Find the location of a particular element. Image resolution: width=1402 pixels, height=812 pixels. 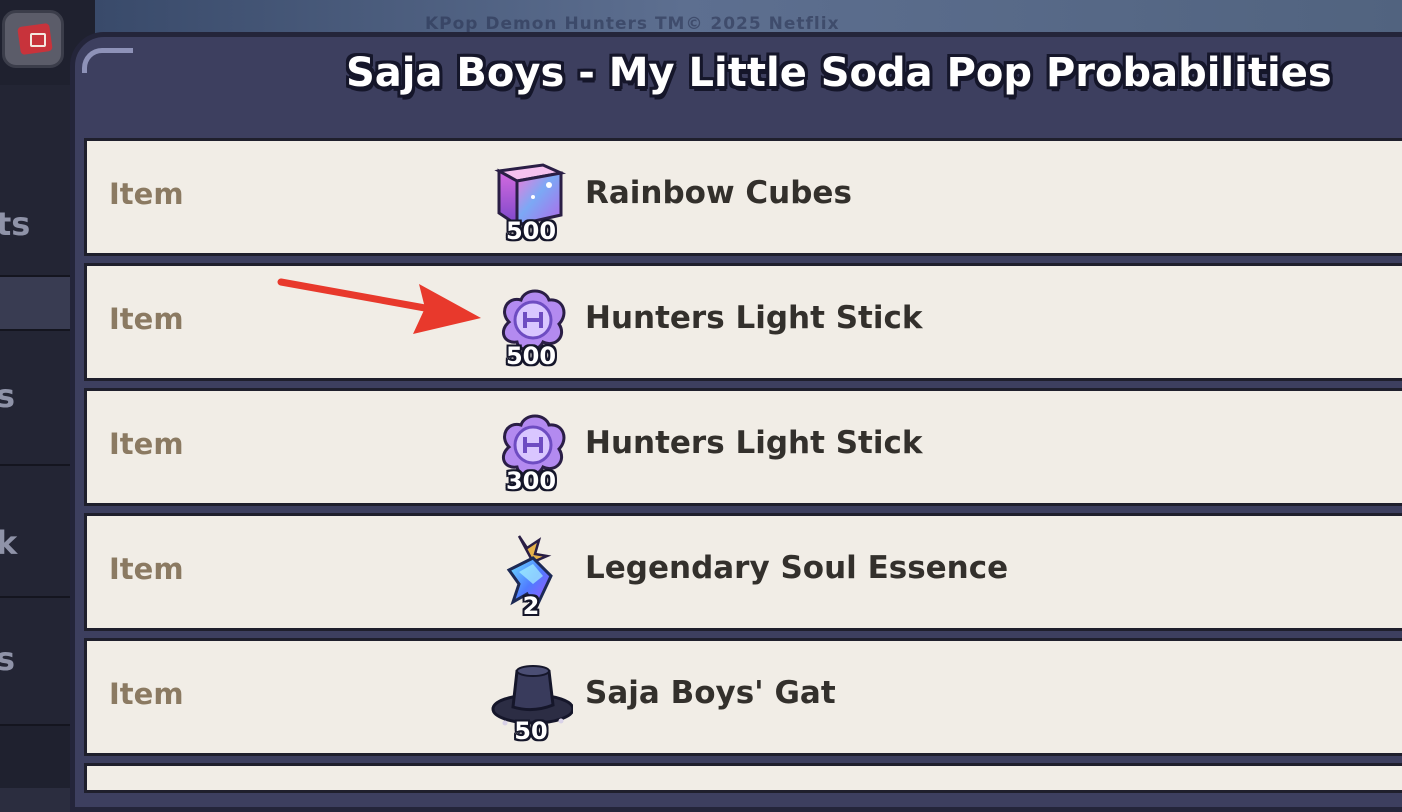

copyright-watermark: KPop Demon Hunters TM© 2025 Netflix is located at coordinates (632, 24).